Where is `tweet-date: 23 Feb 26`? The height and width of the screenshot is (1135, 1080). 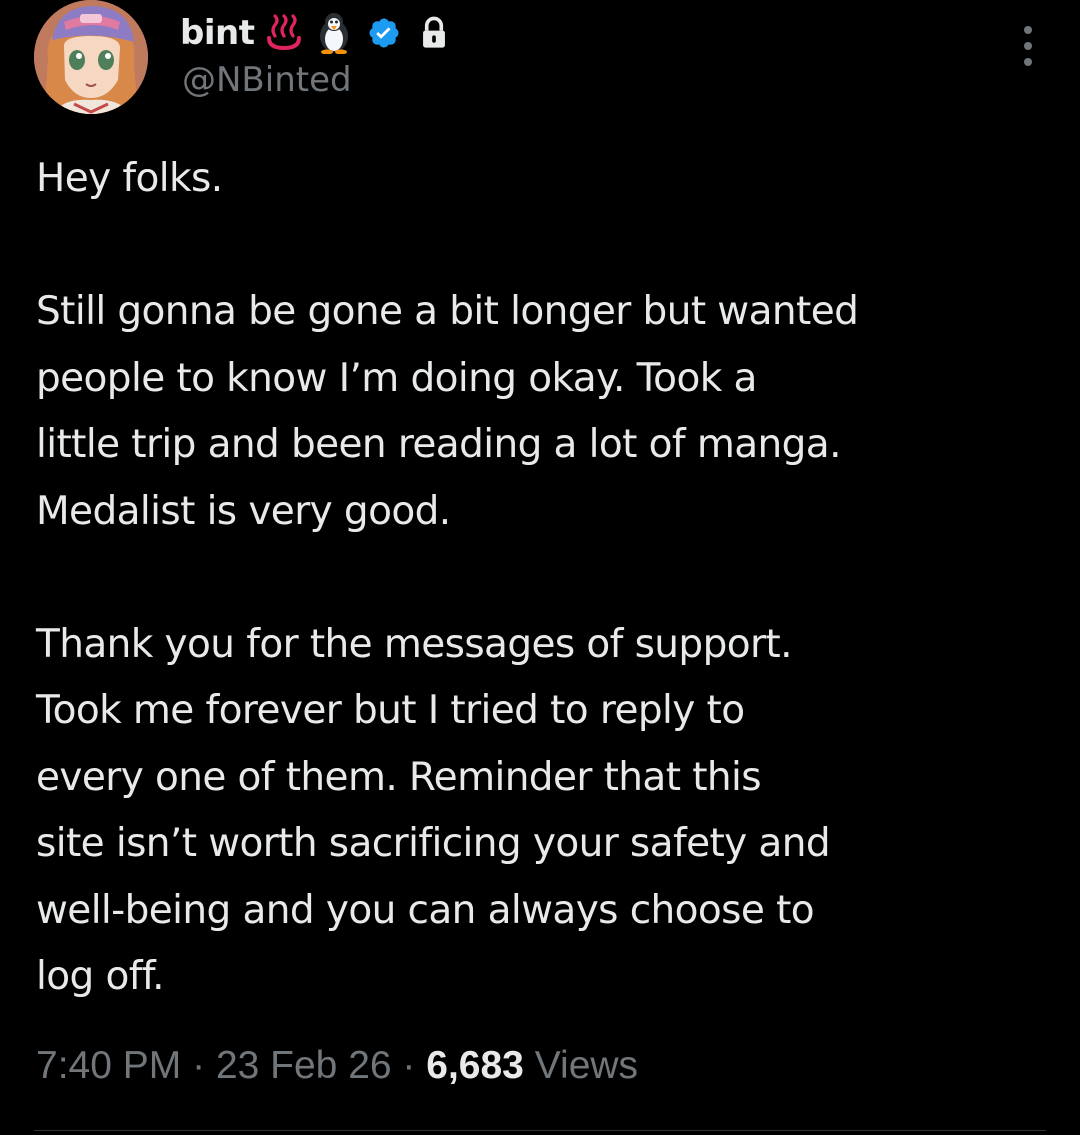
tweet-date: 23 Feb 26 is located at coordinates (304, 1065).